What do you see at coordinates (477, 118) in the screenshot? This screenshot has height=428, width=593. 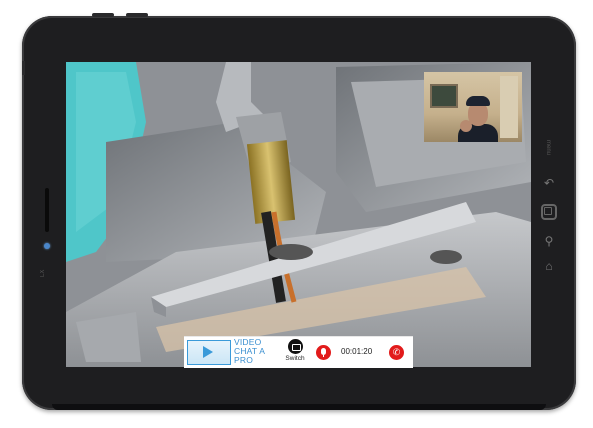 I see `pip-person` at bounding box center [477, 118].